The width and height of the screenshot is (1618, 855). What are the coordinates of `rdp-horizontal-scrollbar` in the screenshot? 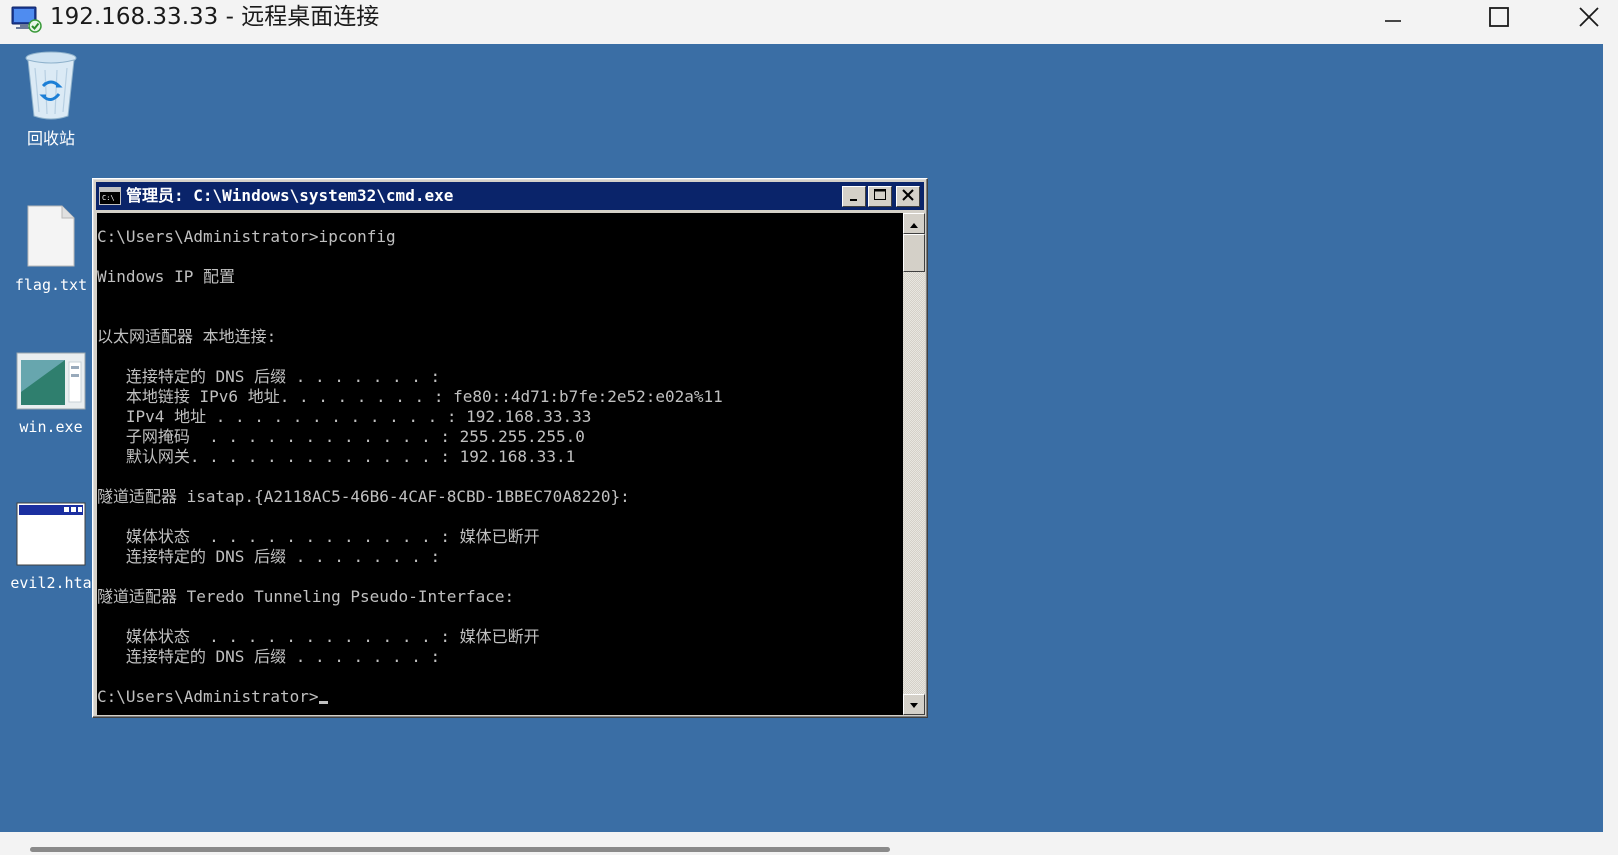 It's located at (809, 843).